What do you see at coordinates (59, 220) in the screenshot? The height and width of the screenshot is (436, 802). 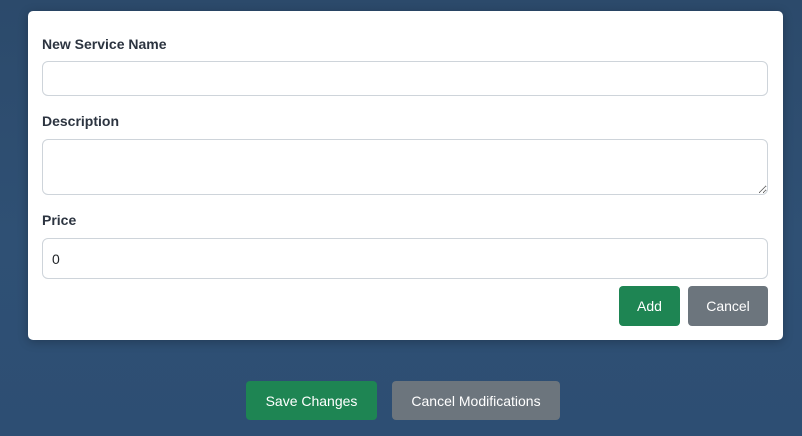 I see `price-label: Price` at bounding box center [59, 220].